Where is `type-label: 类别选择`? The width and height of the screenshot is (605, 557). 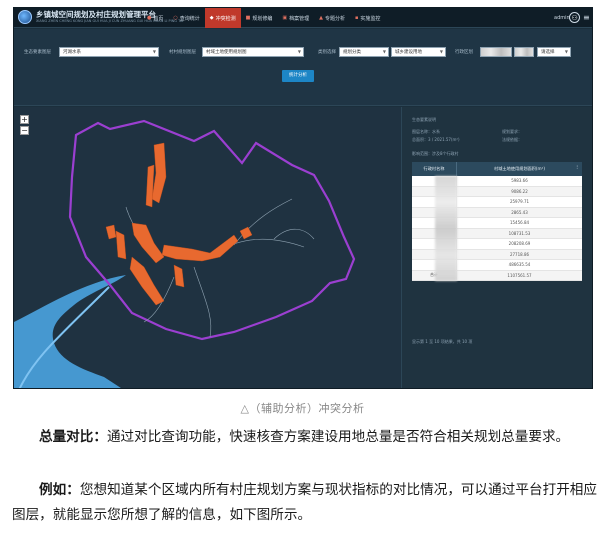
type-label: 类别选择 is located at coordinates (327, 52).